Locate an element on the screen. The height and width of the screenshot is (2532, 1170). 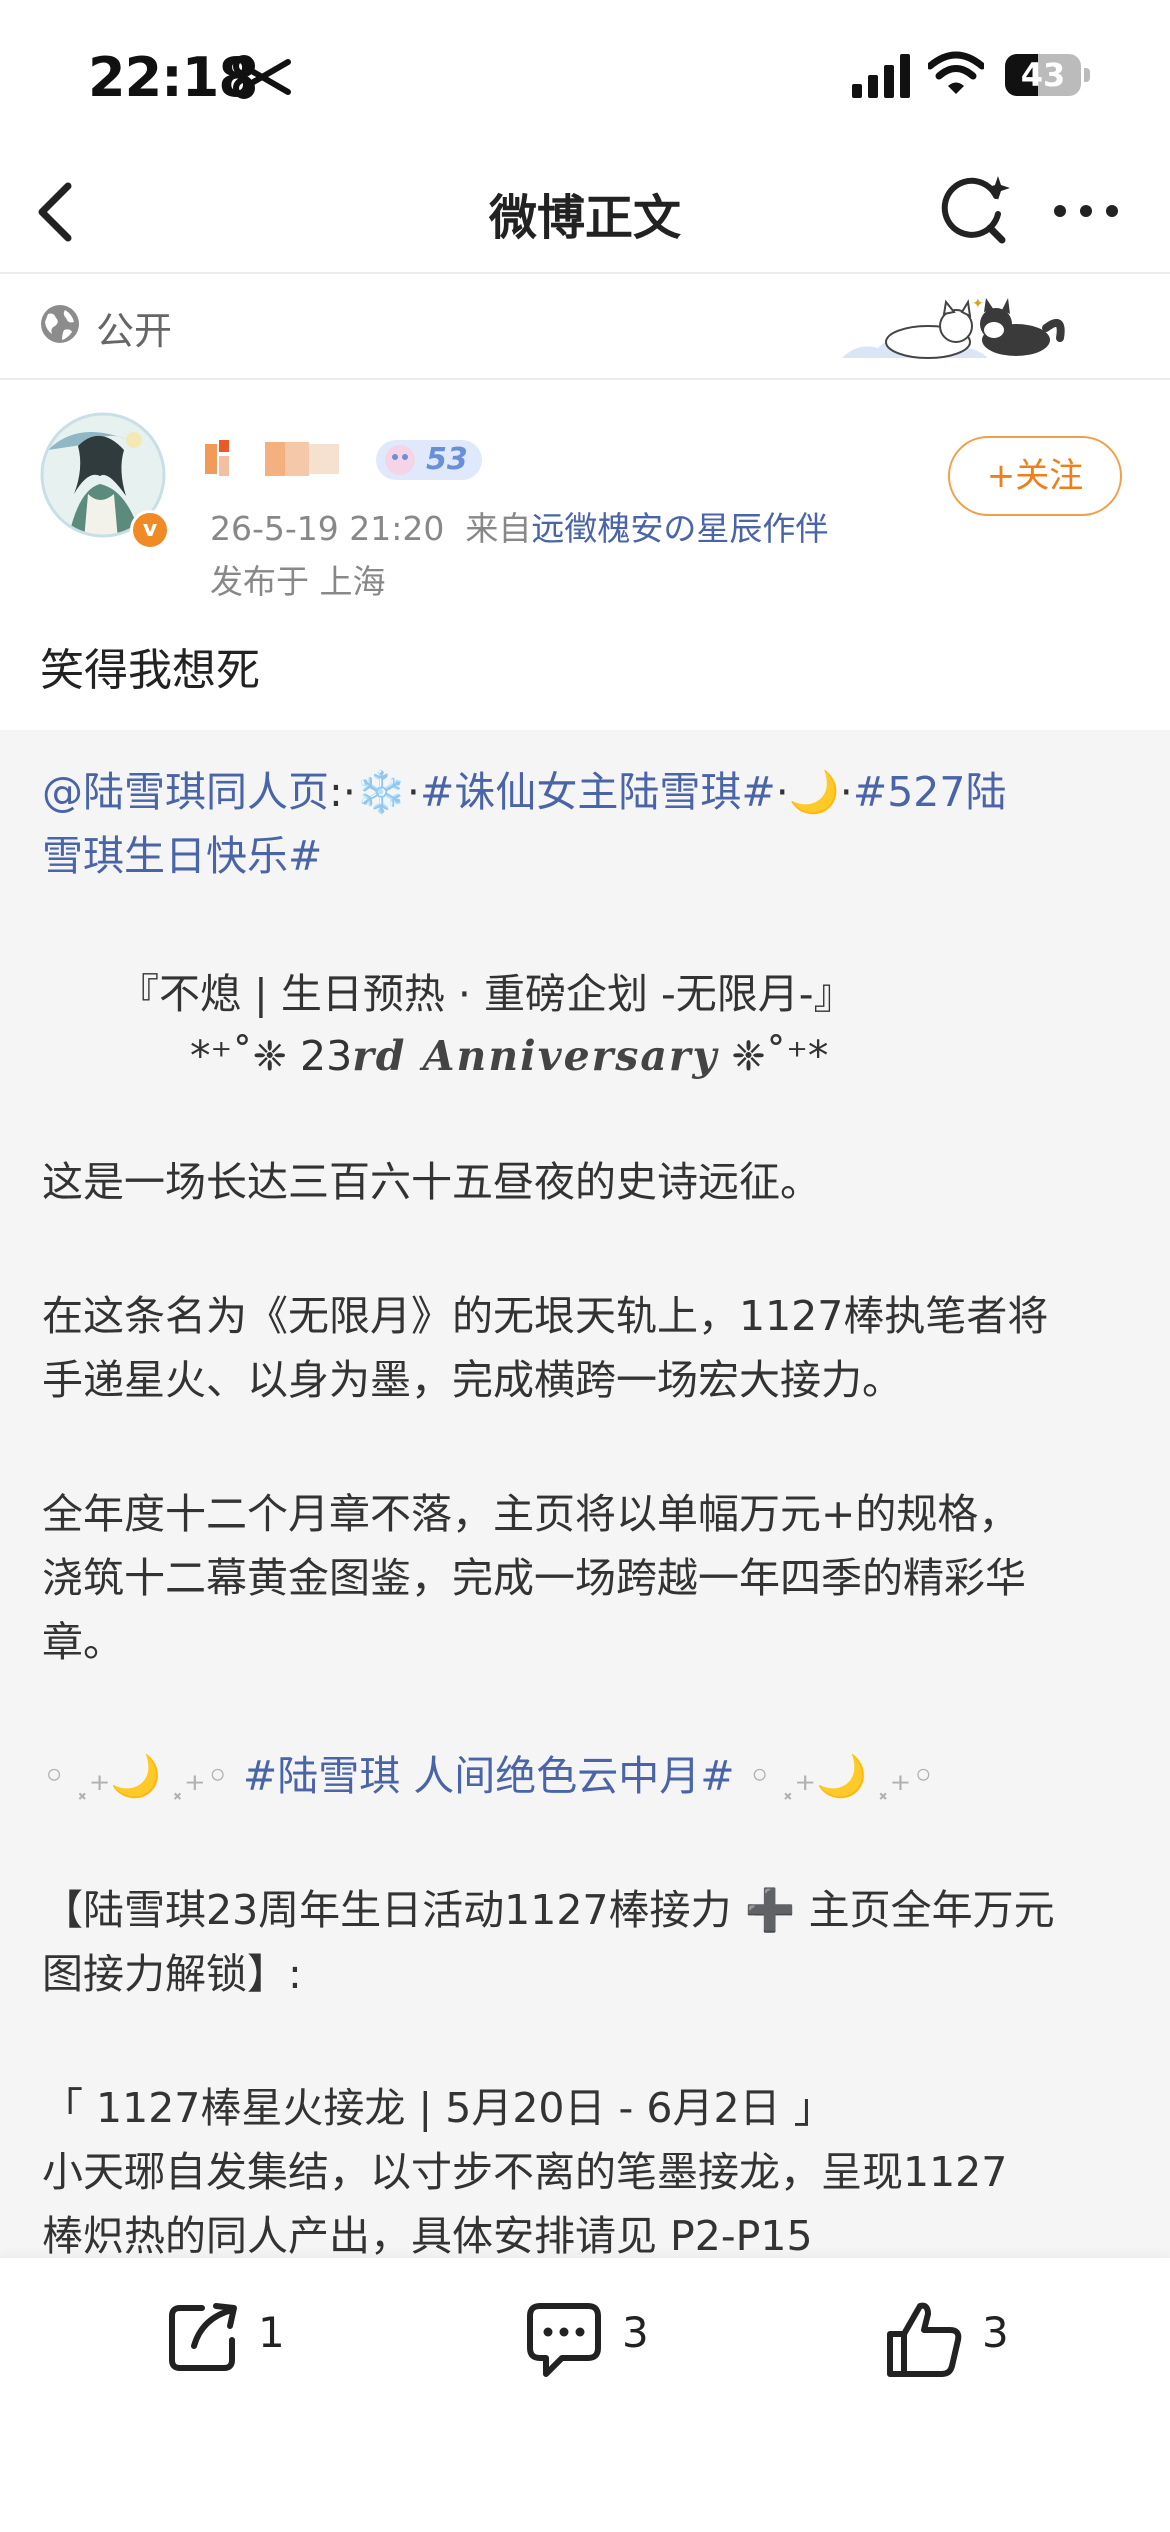
back-icon is located at coordinates (58, 212).